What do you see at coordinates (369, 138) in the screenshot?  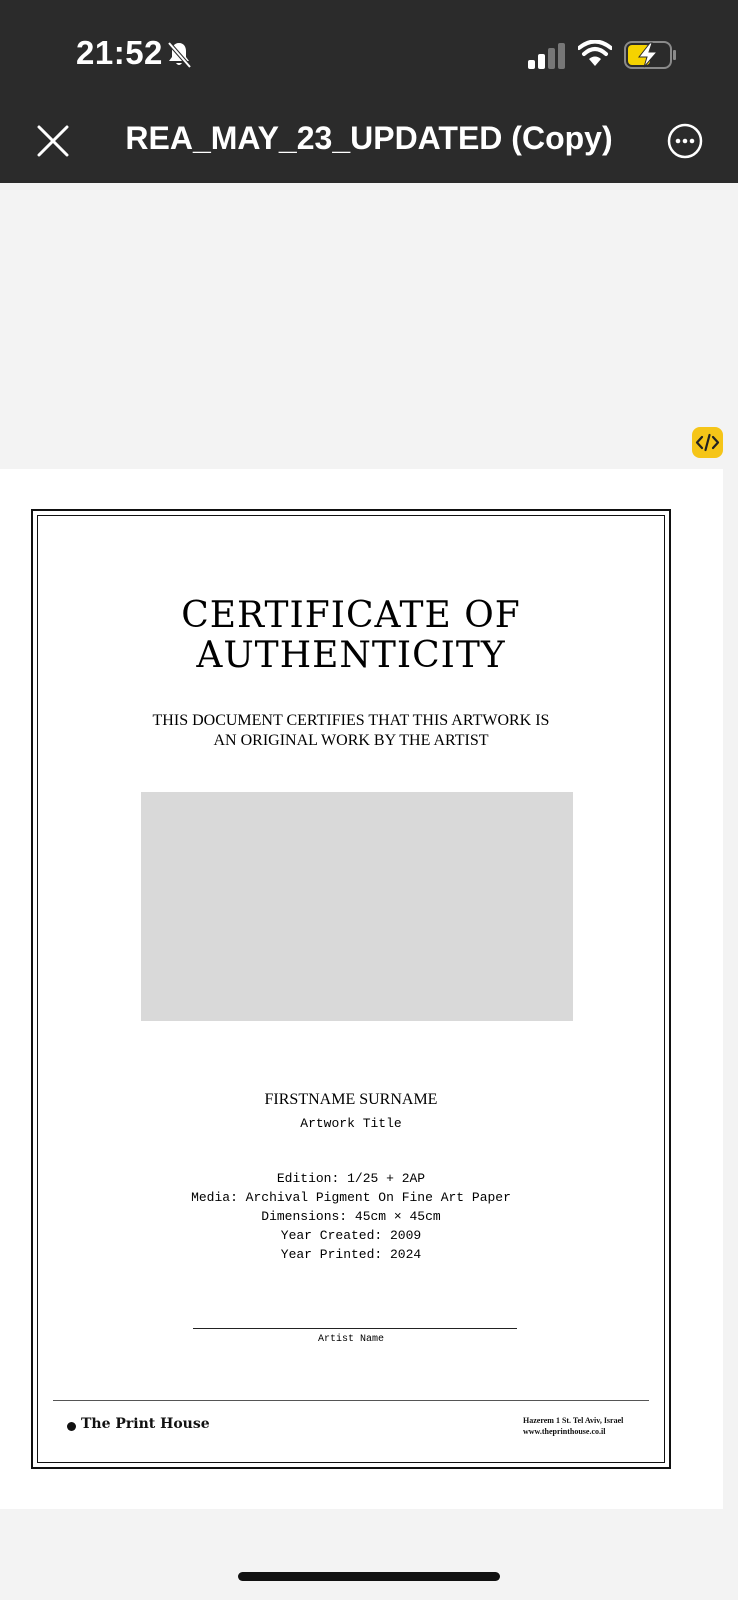 I see `document-title: REA_MAY_23_UPDATED (Copy)` at bounding box center [369, 138].